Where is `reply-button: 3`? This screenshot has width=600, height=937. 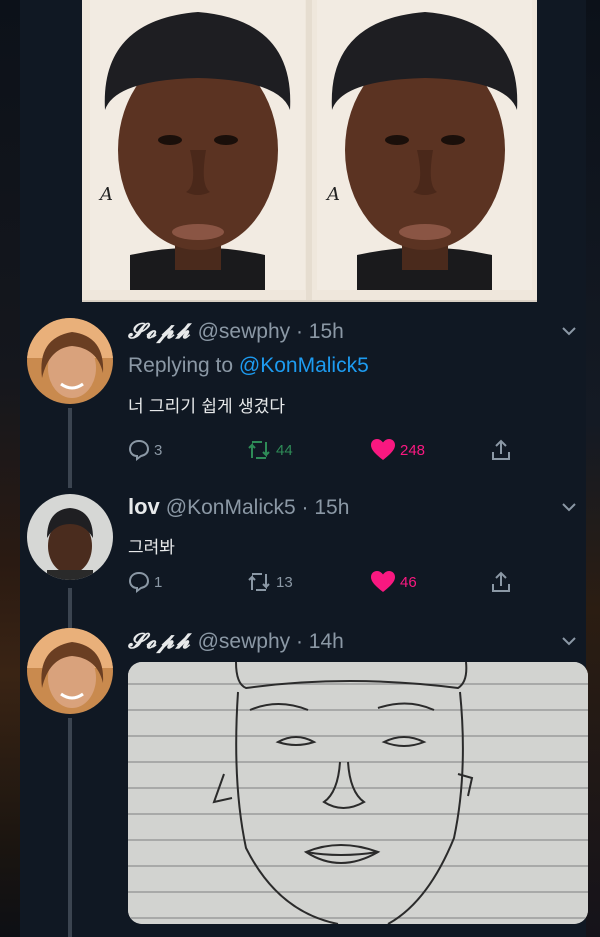
reply-button: 3 is located at coordinates (145, 450).